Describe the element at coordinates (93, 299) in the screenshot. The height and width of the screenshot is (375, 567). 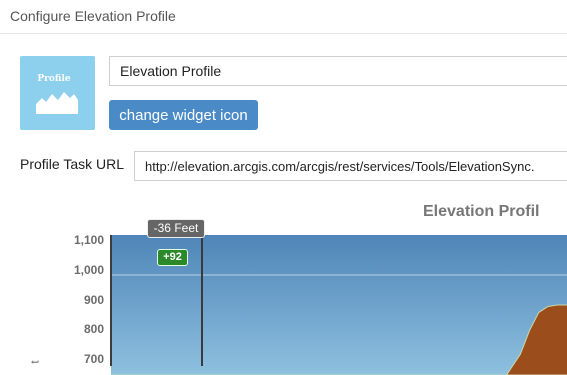
I see `y-tick-label: 900` at that location.